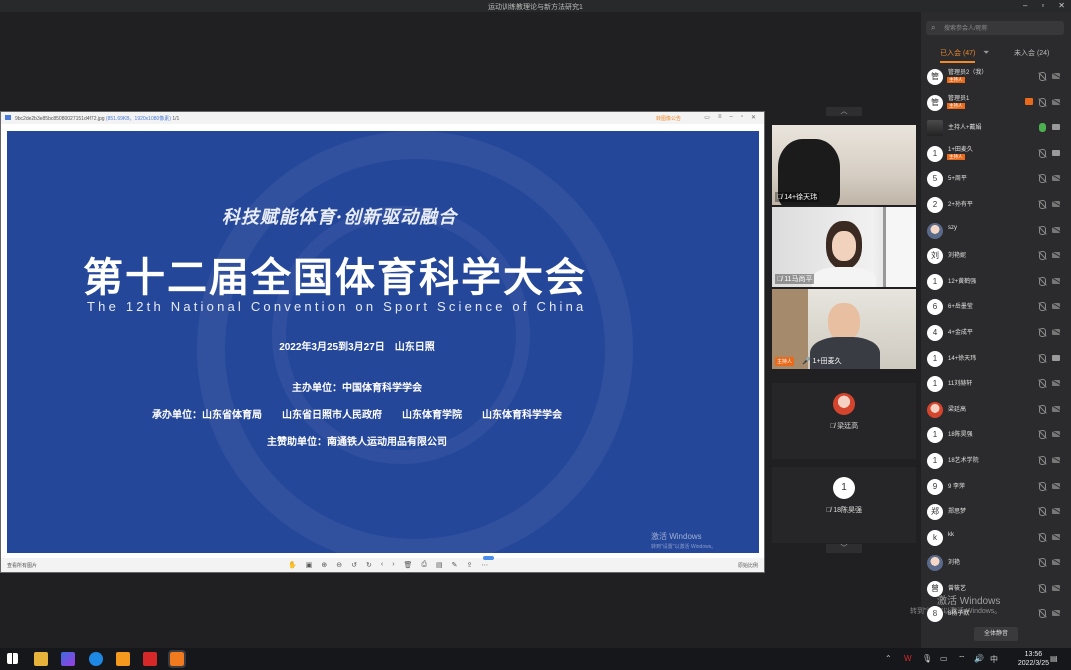 This screenshot has height=670, width=1071. What do you see at coordinates (996, 179) in the screenshot?
I see `participant-row: 5 5+周平` at bounding box center [996, 179].